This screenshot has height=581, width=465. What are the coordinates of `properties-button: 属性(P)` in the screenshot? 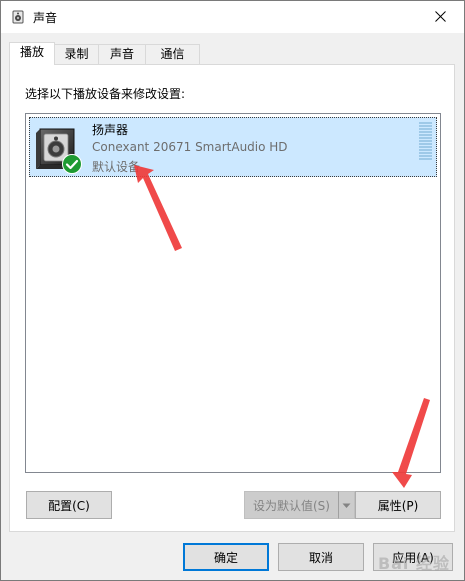 It's located at (398, 505).